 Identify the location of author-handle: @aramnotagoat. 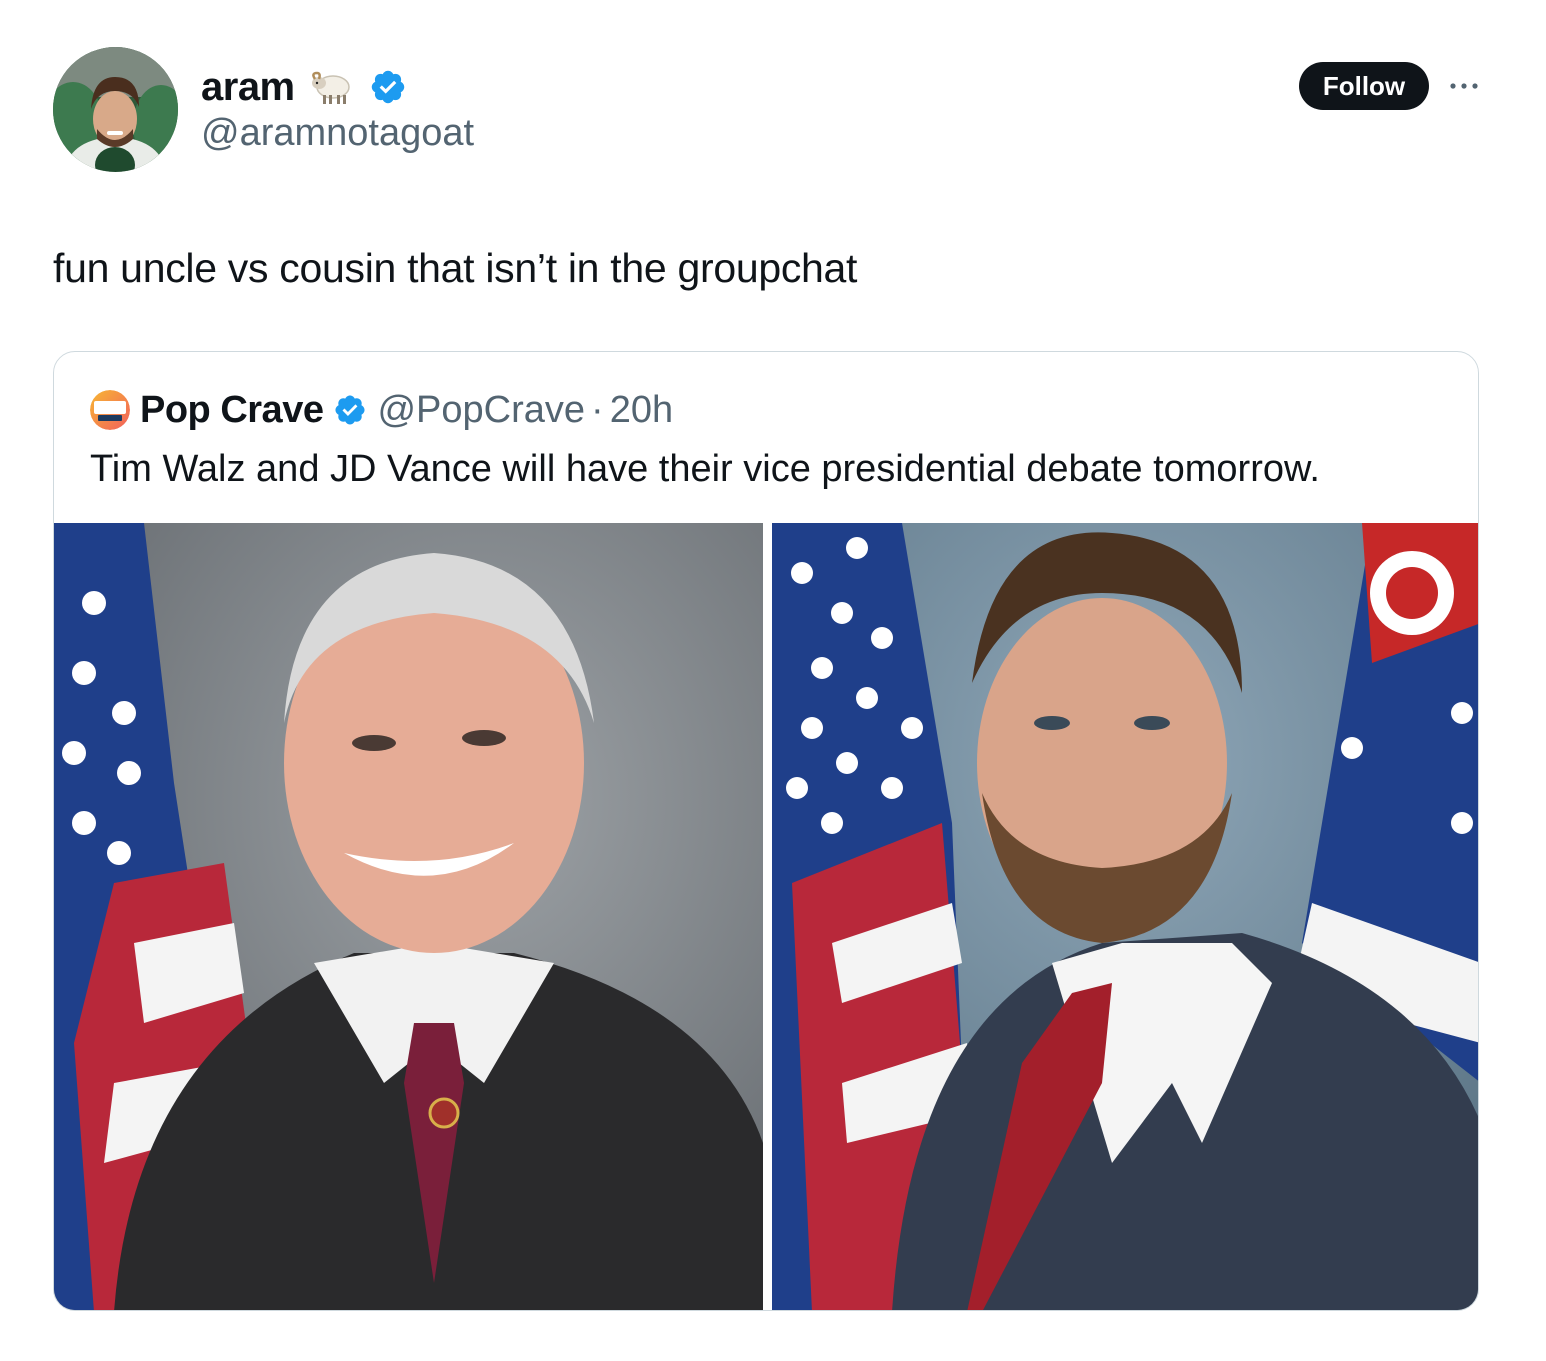
(337, 133).